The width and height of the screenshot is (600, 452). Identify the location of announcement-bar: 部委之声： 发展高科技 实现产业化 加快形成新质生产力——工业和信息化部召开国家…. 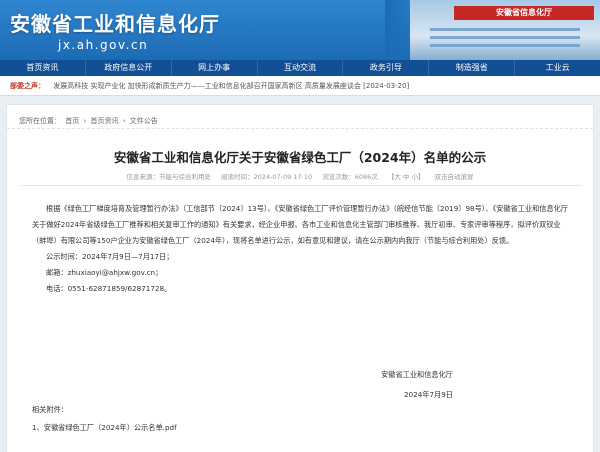
(300, 86).